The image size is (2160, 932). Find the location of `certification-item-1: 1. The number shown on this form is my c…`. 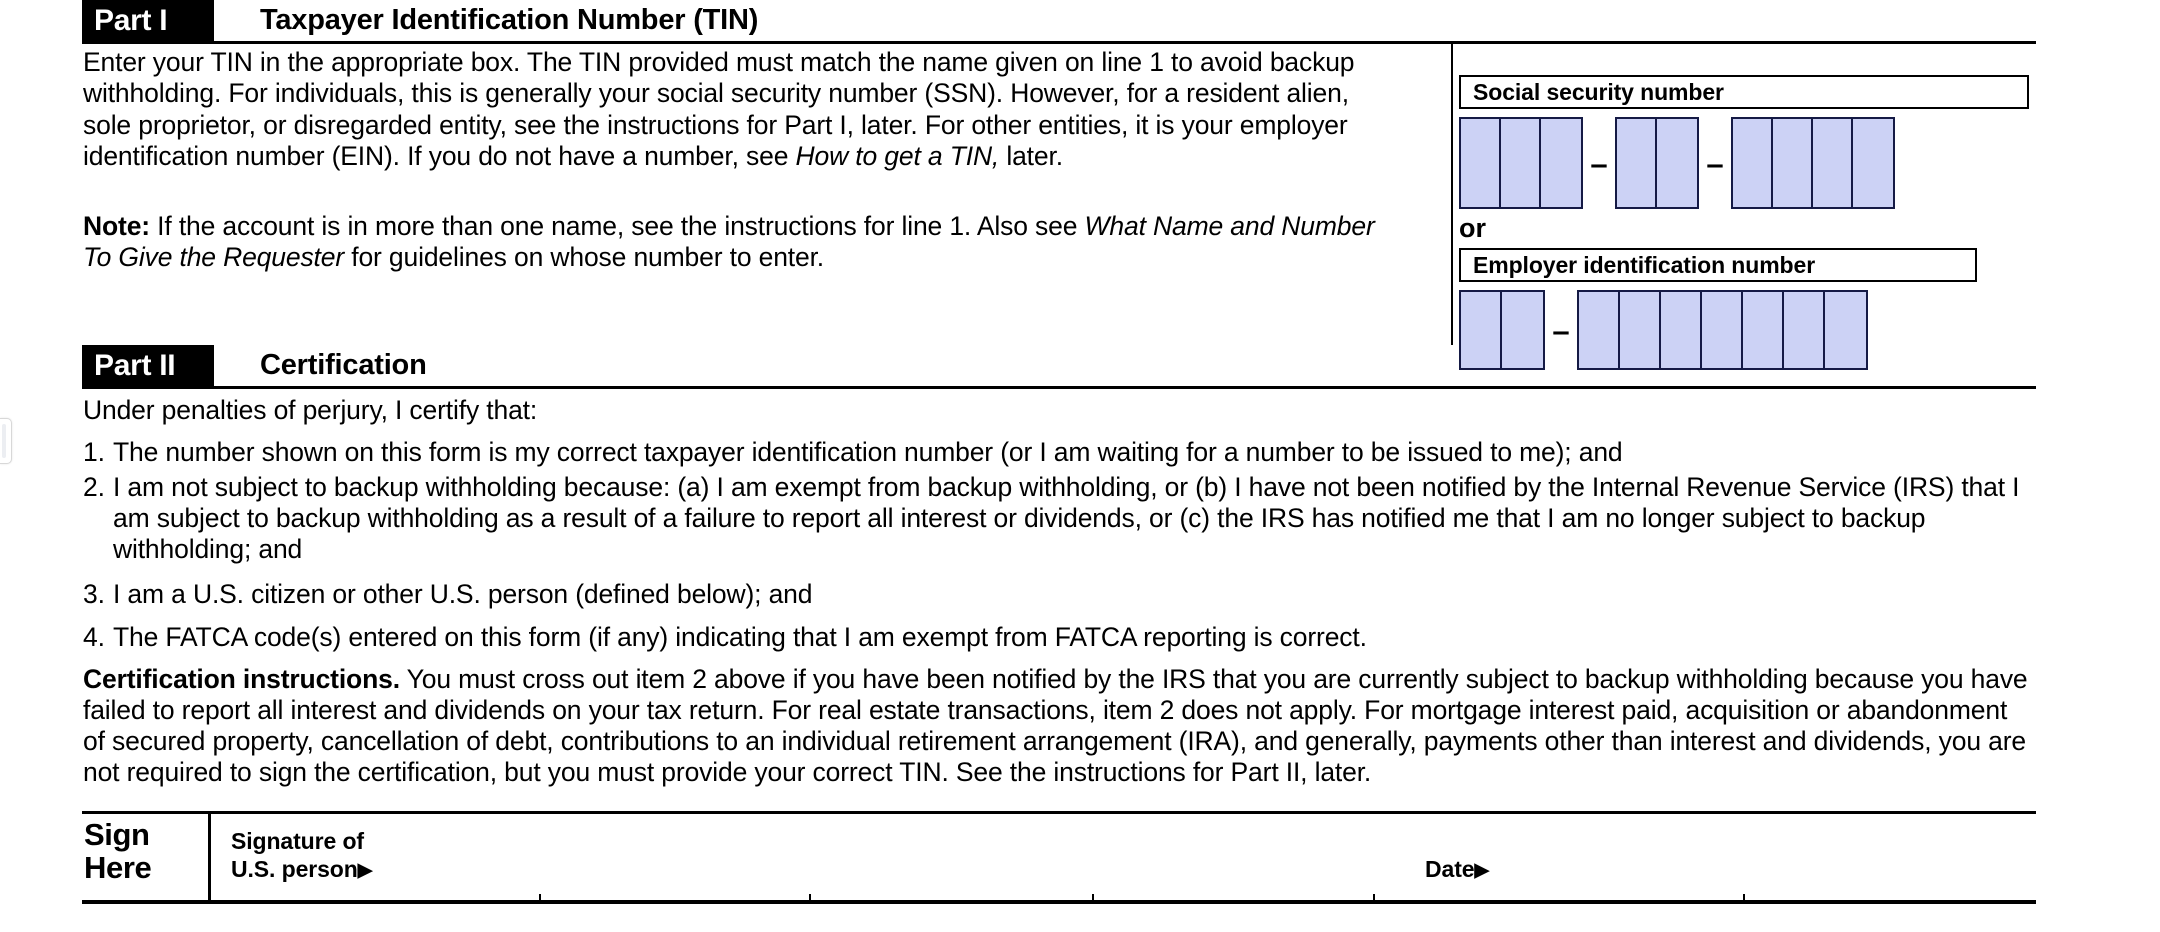

certification-item-1: 1. The number shown on this form is my c… is located at coordinates (1048, 452).